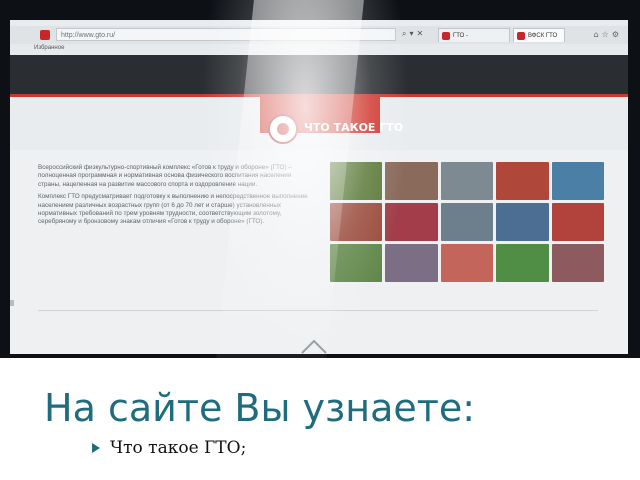 This screenshot has width=640, height=480. I want to click on photo-team-group, so click(522, 222).